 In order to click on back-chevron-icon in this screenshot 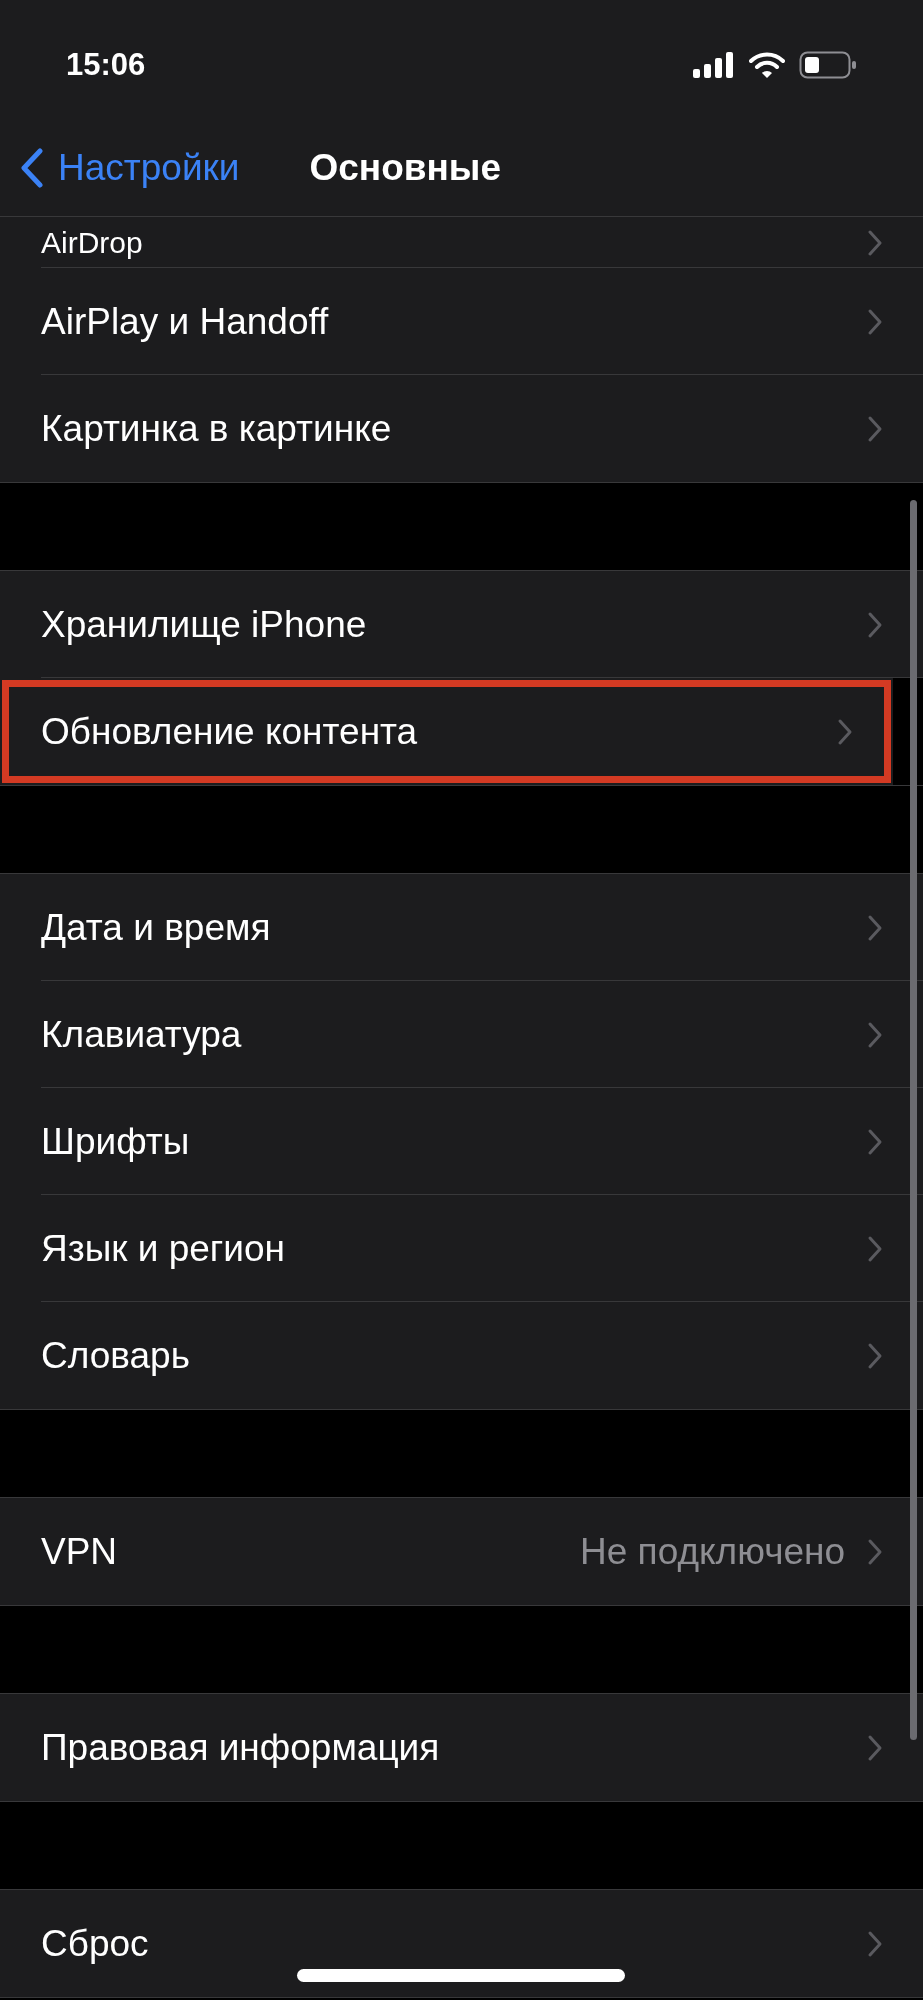, I will do `click(32, 168)`.